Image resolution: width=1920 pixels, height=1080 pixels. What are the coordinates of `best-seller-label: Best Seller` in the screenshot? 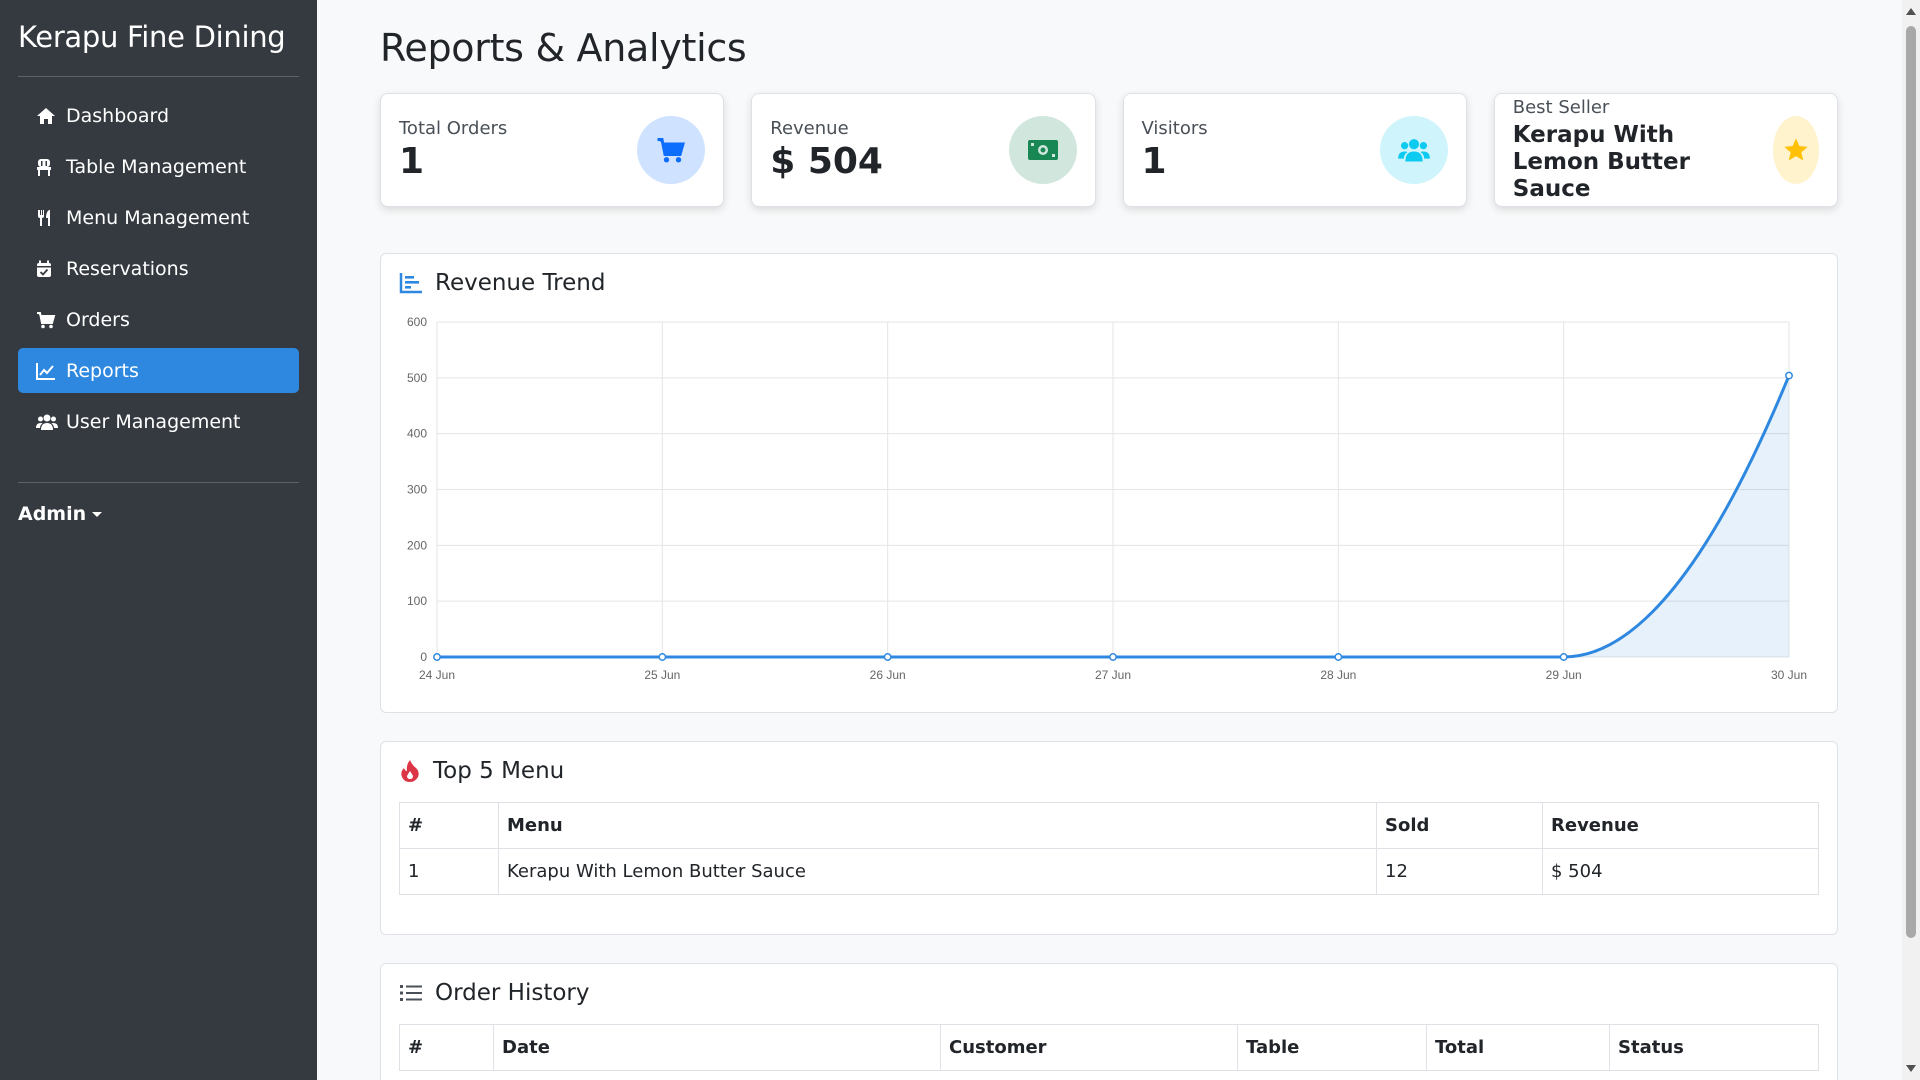 It's located at (1561, 107).